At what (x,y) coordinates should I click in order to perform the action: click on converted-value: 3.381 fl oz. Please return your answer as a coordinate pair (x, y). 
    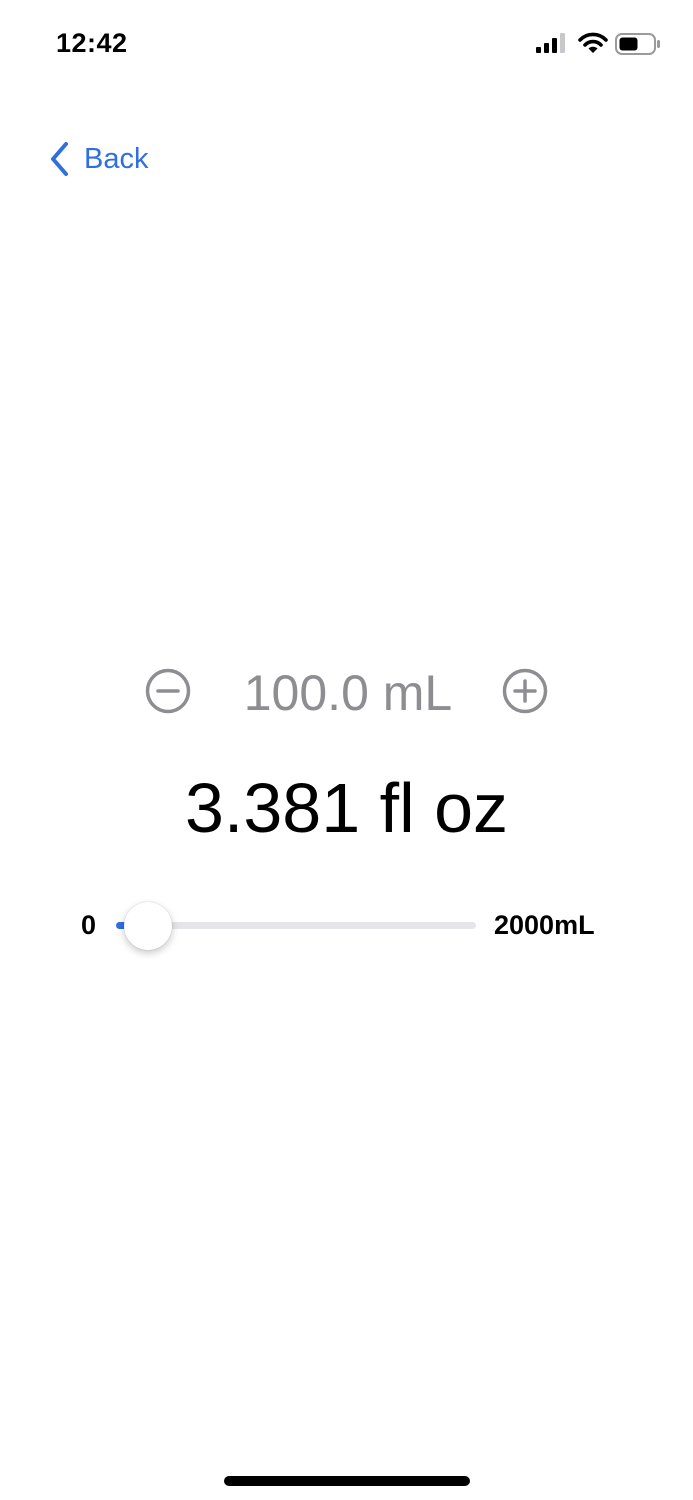
    Looking at the image, I should click on (346, 808).